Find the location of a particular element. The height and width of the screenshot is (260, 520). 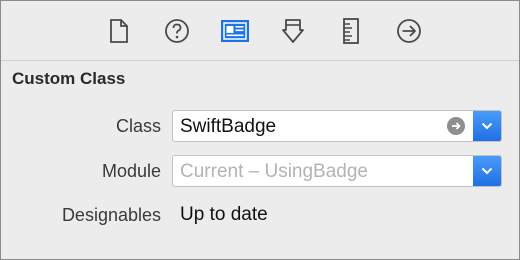

arrow-right-icon is located at coordinates (456, 126).